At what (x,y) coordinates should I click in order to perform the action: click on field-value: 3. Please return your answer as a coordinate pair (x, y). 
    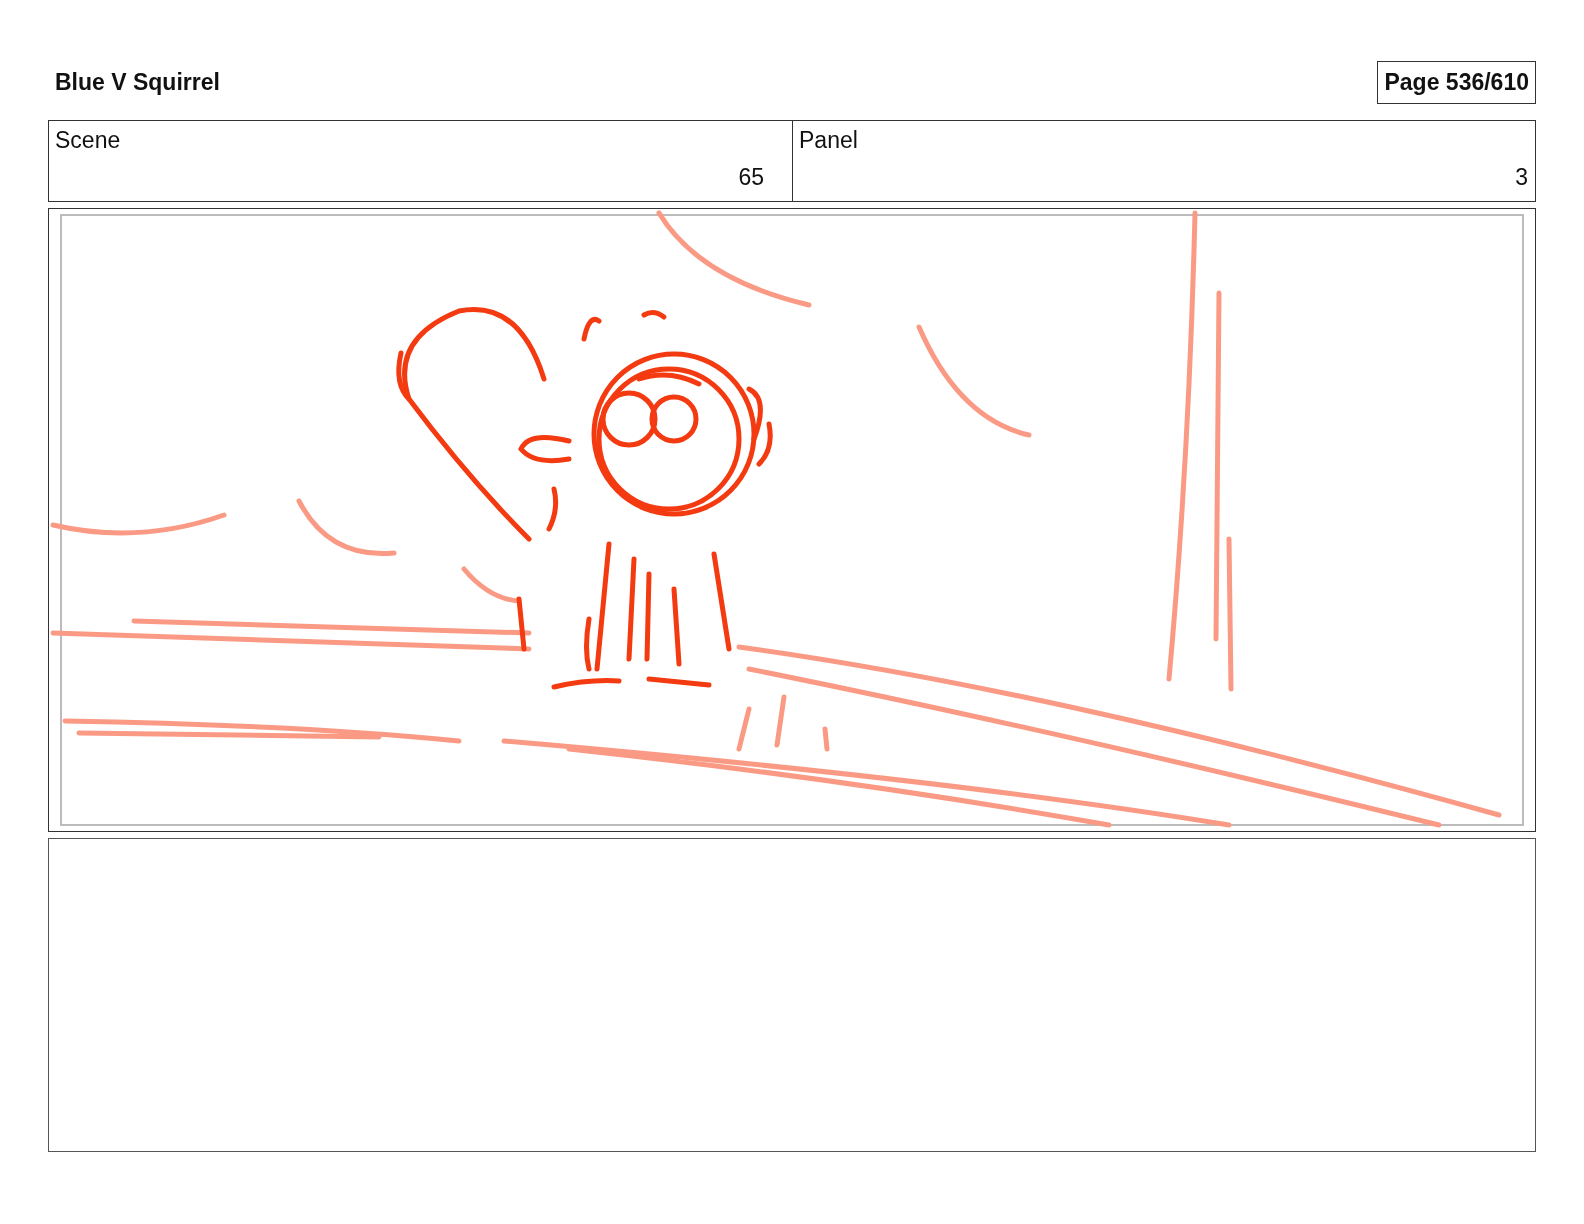
    Looking at the image, I should click on (1521, 177).